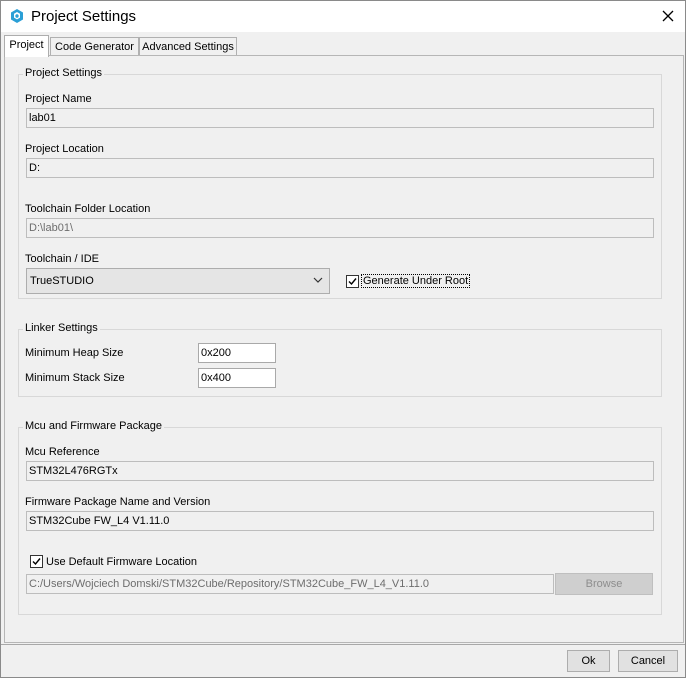 The width and height of the screenshot is (686, 678). What do you see at coordinates (74, 353) in the screenshot?
I see `min-heap-label: Minimum Heap Size` at bounding box center [74, 353].